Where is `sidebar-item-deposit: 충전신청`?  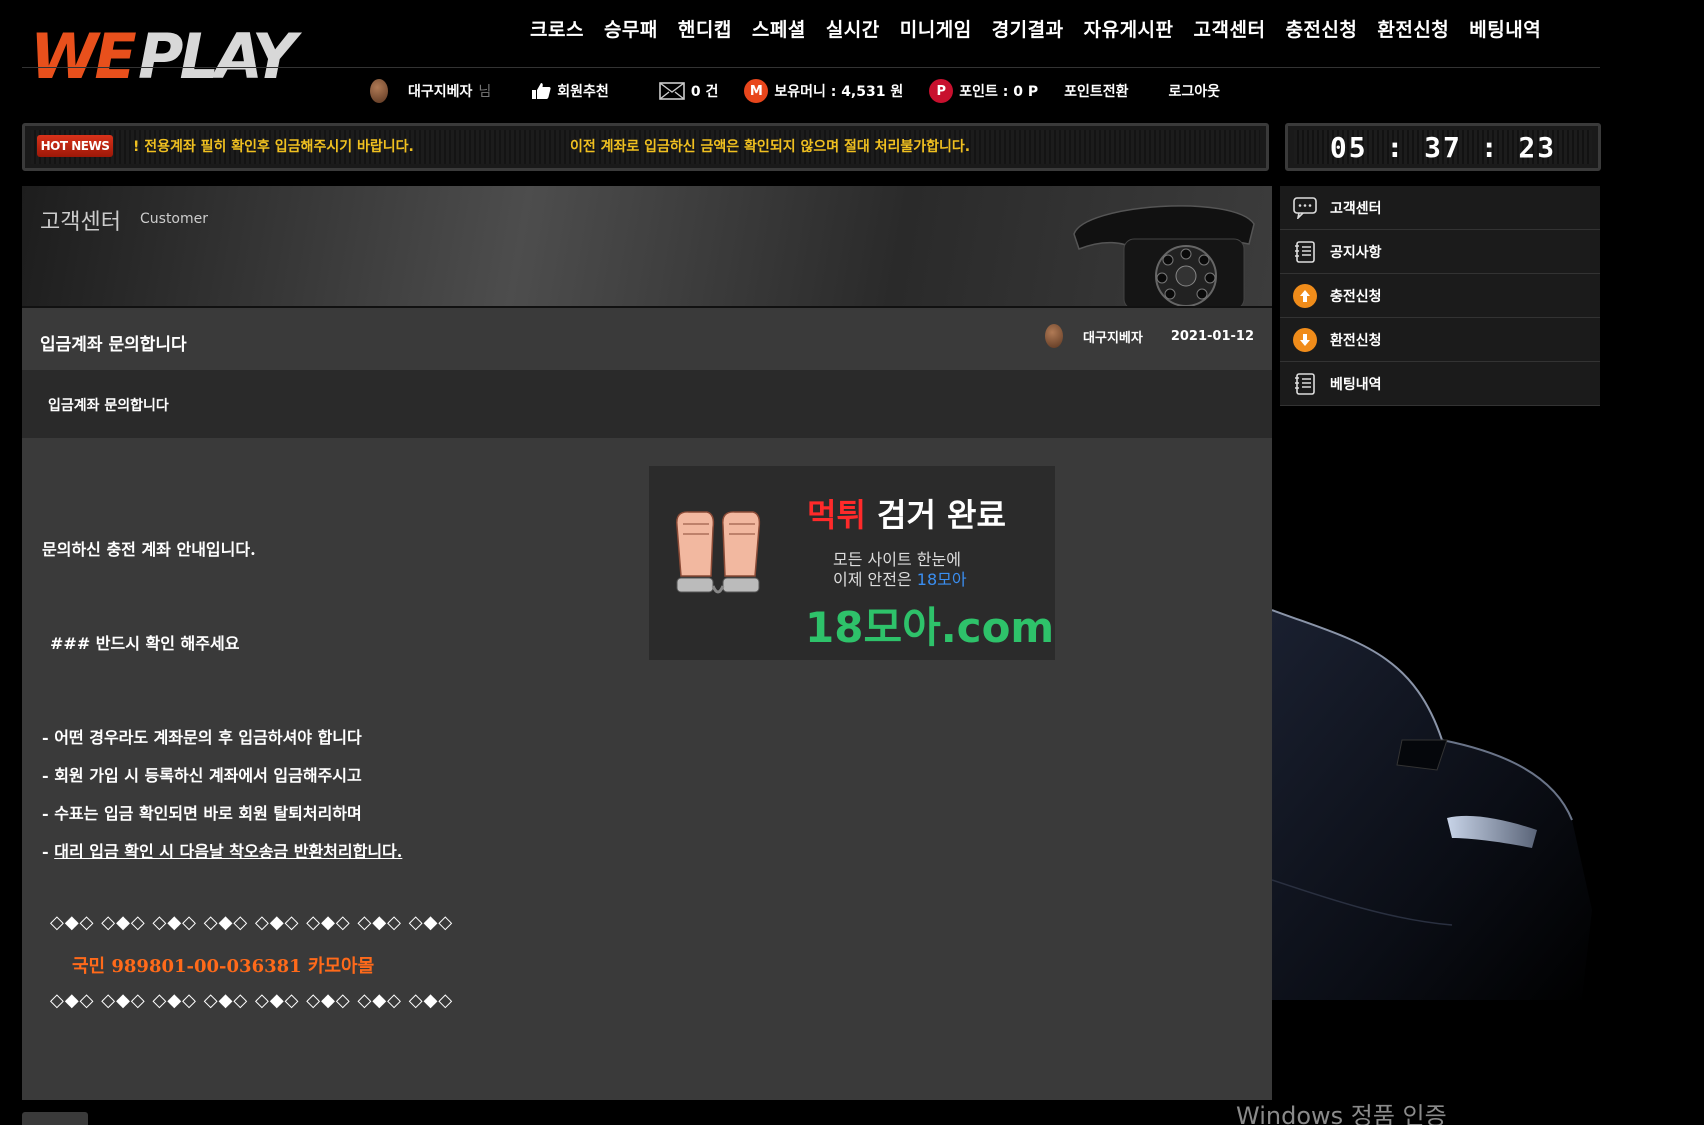
sidebar-item-deposit: 충전신청 is located at coordinates (1440, 296).